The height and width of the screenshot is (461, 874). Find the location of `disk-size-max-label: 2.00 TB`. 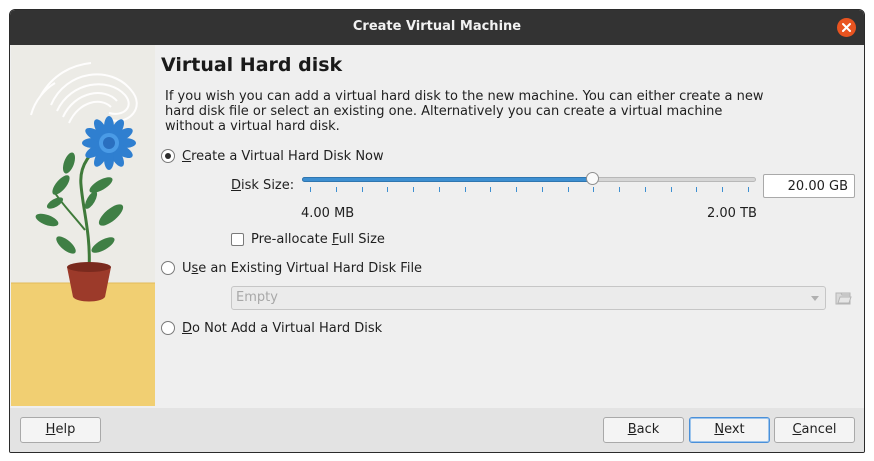

disk-size-max-label: 2.00 TB is located at coordinates (732, 213).